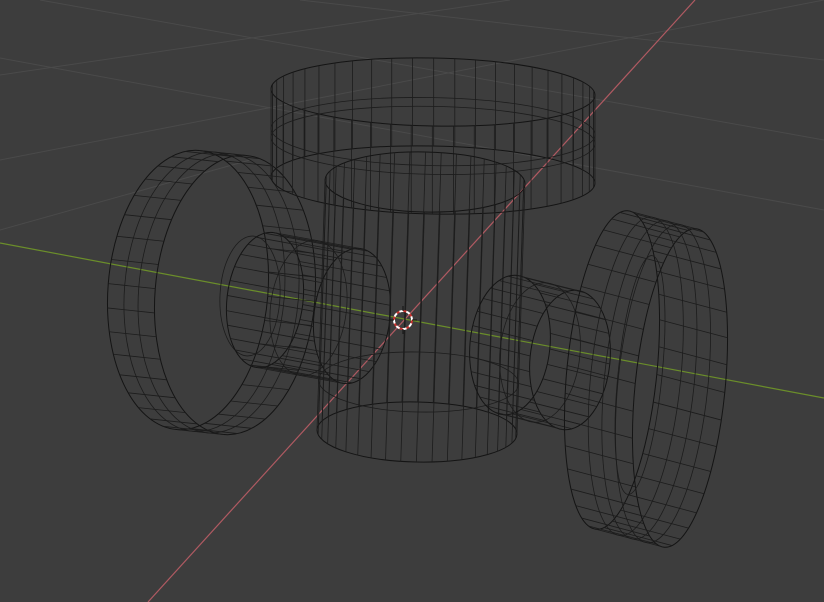  What do you see at coordinates (645, 378) in the screenshot?
I see `right-wheel` at bounding box center [645, 378].